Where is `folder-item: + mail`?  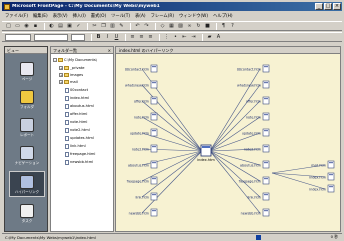 folder-item: + mail is located at coordinates (68, 82).